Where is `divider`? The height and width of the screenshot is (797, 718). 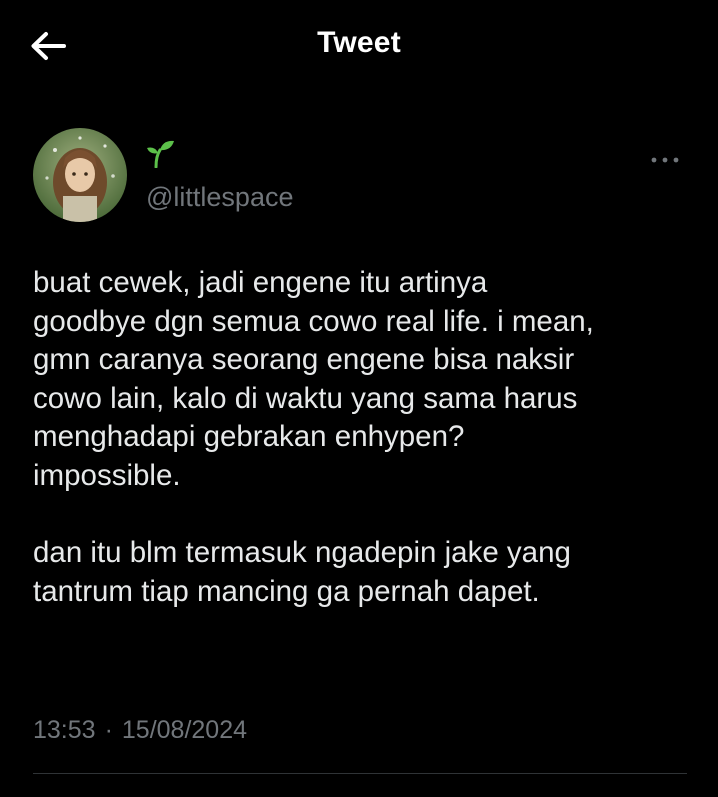 divider is located at coordinates (360, 773).